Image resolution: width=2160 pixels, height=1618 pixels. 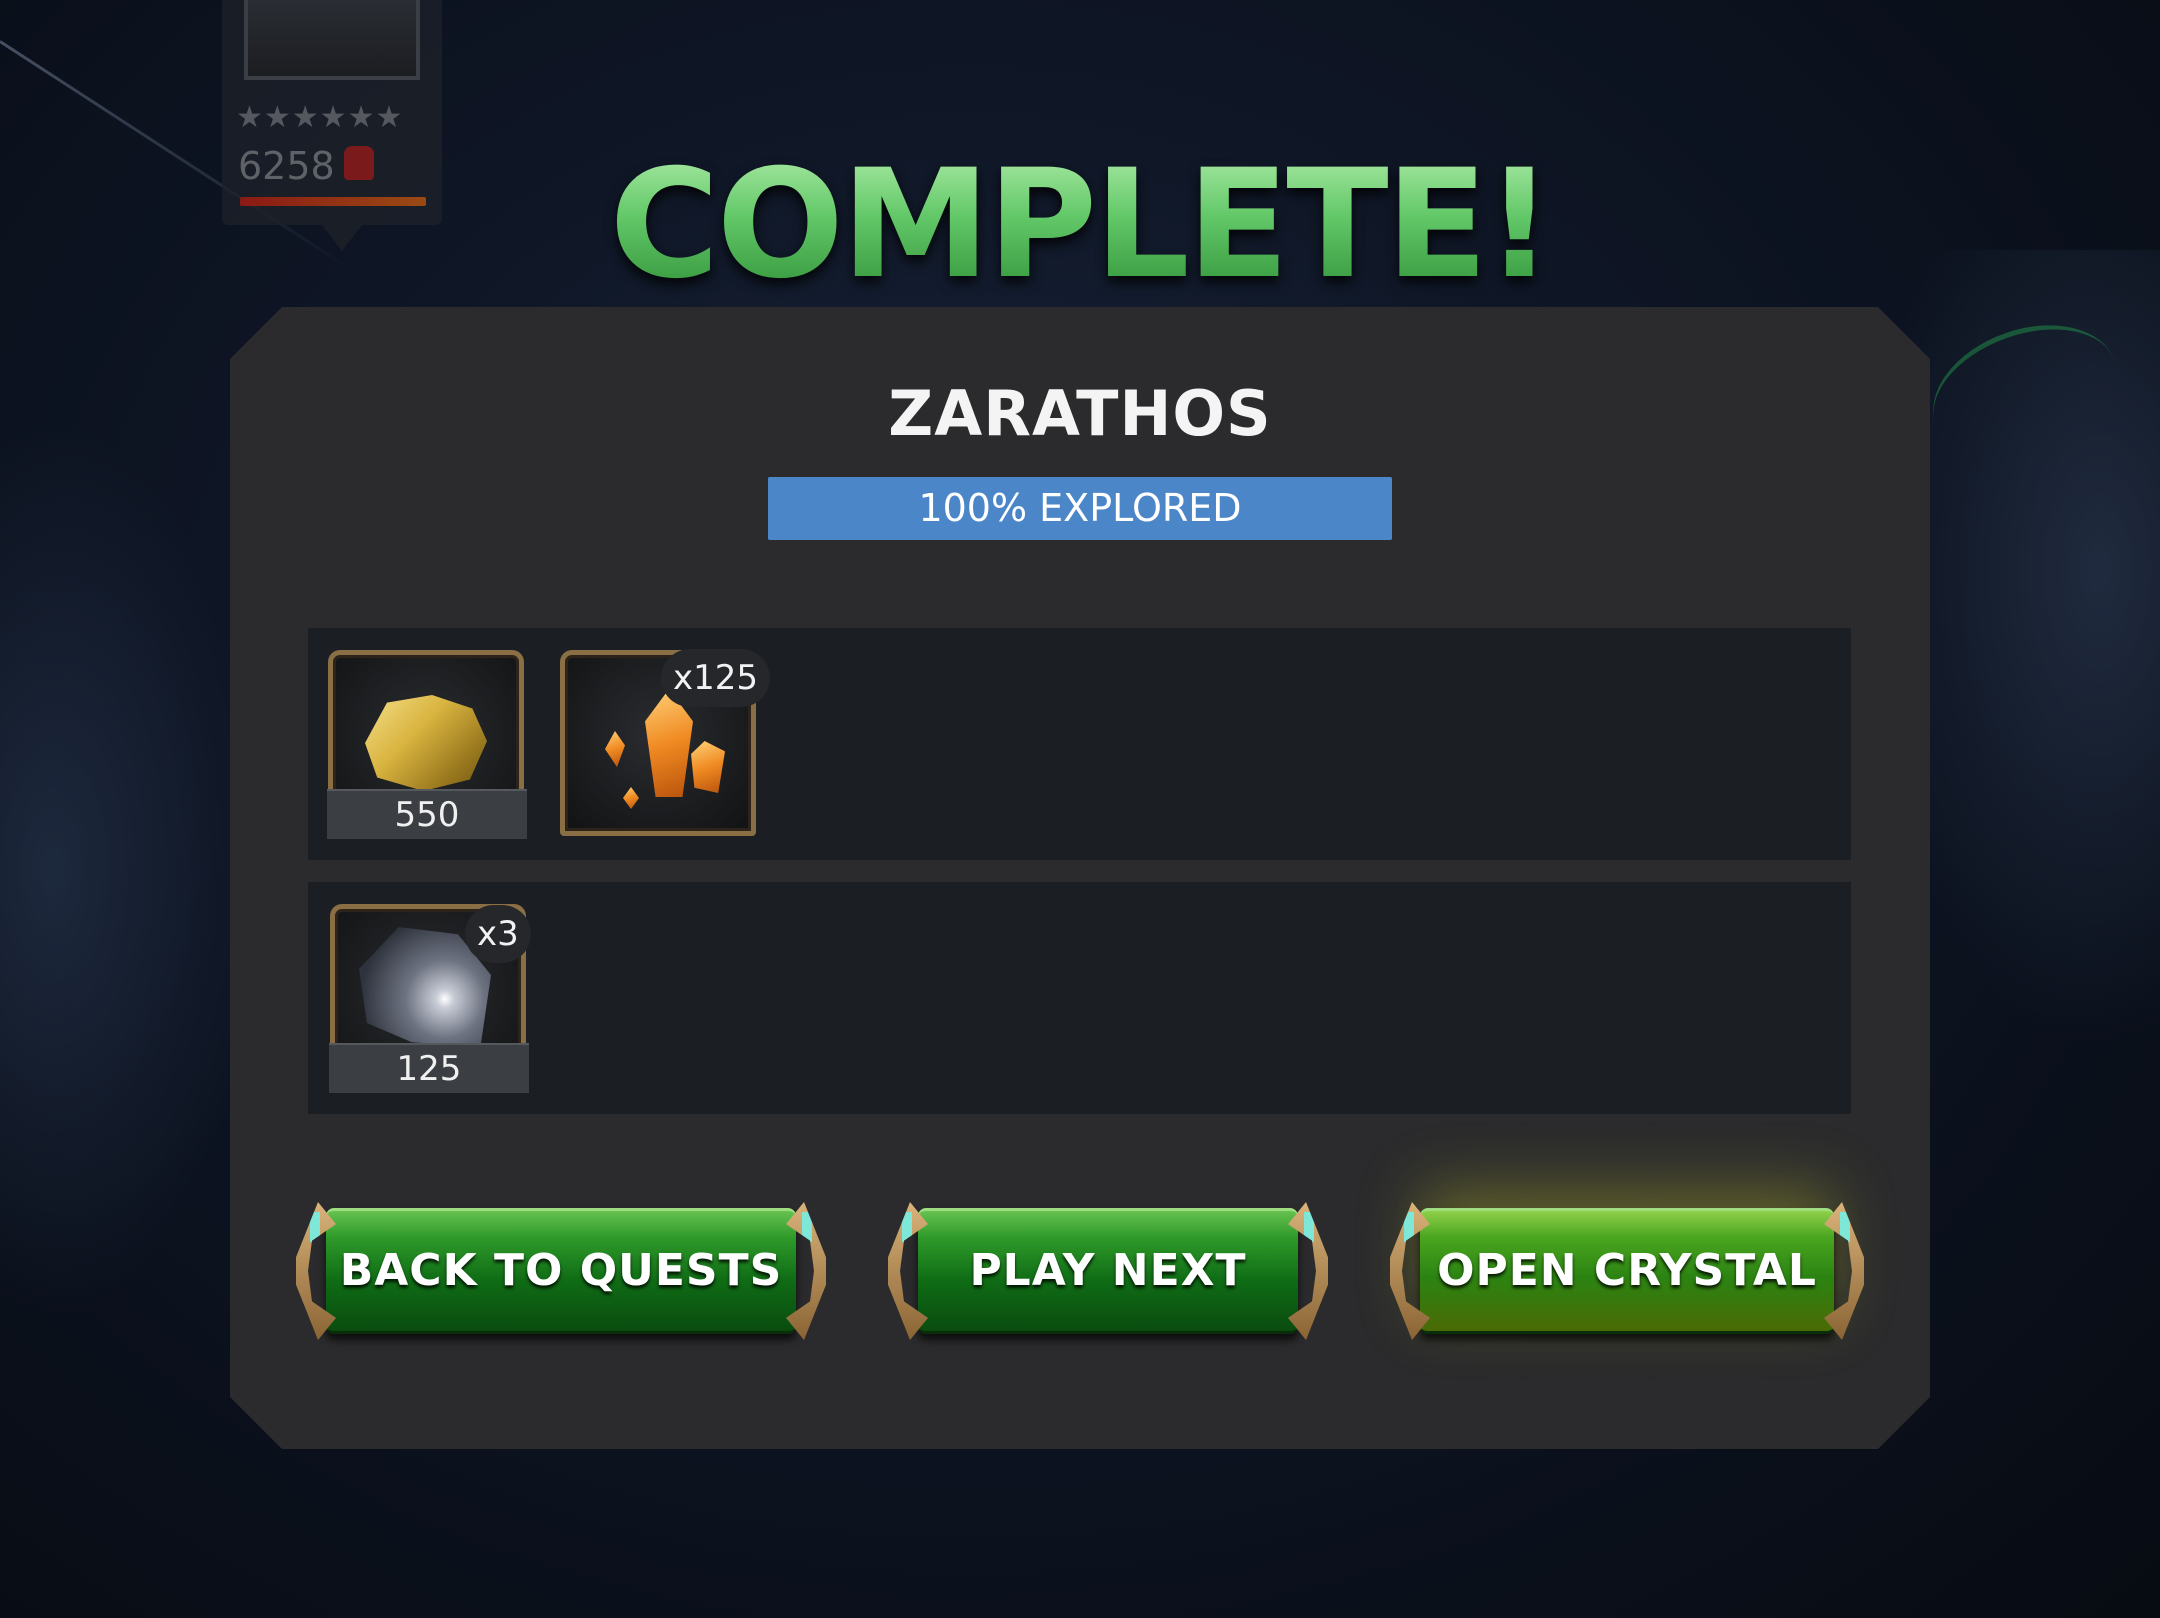 I want to click on complete-title: COMPLETE!, so click(x=1080, y=225).